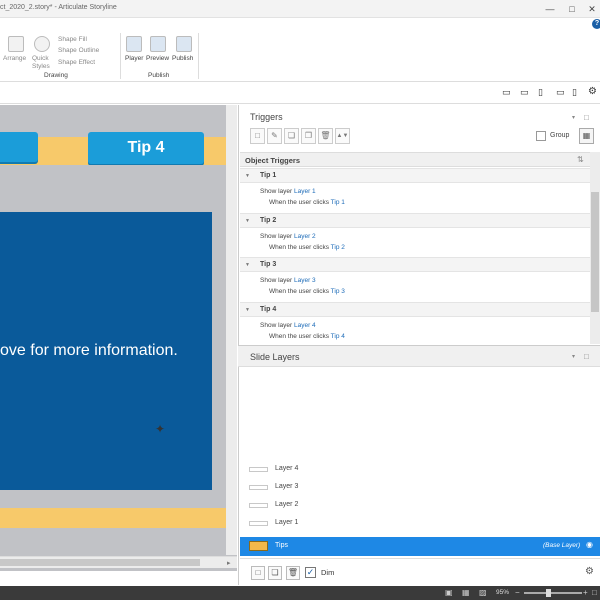 This screenshot has height=600, width=600. Describe the element at coordinates (550, 9) in the screenshot. I see `minimize-icon: —` at that location.